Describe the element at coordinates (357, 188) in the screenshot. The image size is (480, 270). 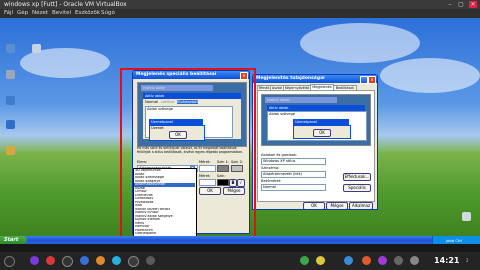
I see `advanced-button: Speciális` at that location.